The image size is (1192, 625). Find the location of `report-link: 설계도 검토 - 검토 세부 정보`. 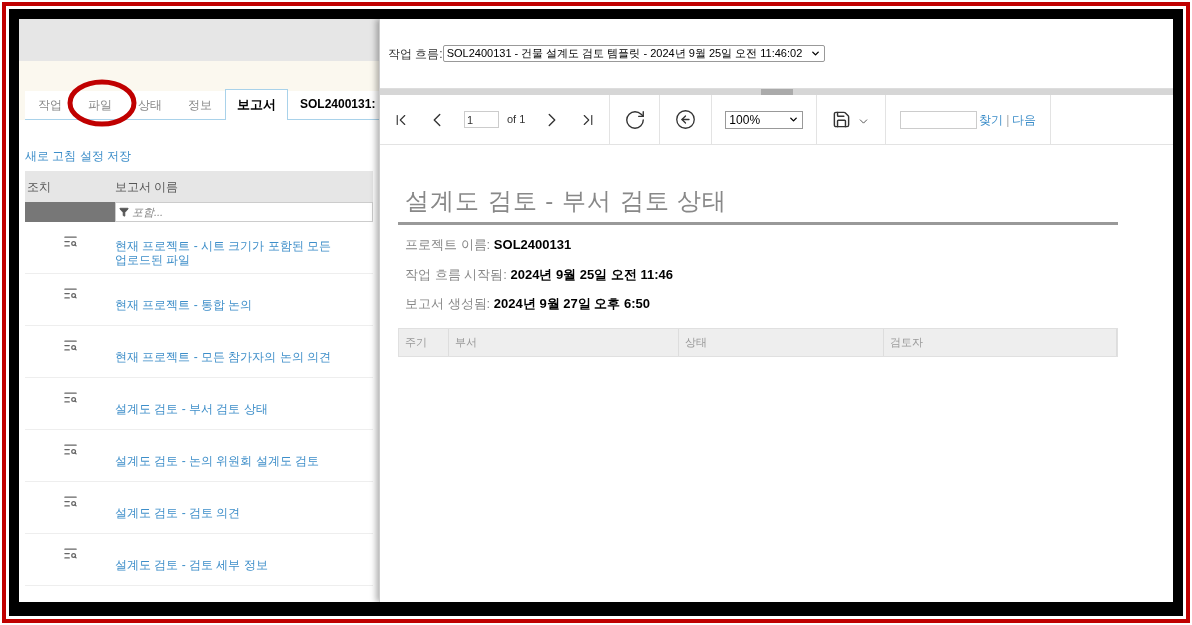

report-link: 설계도 검토 - 검토 세부 정보 is located at coordinates (230, 564).